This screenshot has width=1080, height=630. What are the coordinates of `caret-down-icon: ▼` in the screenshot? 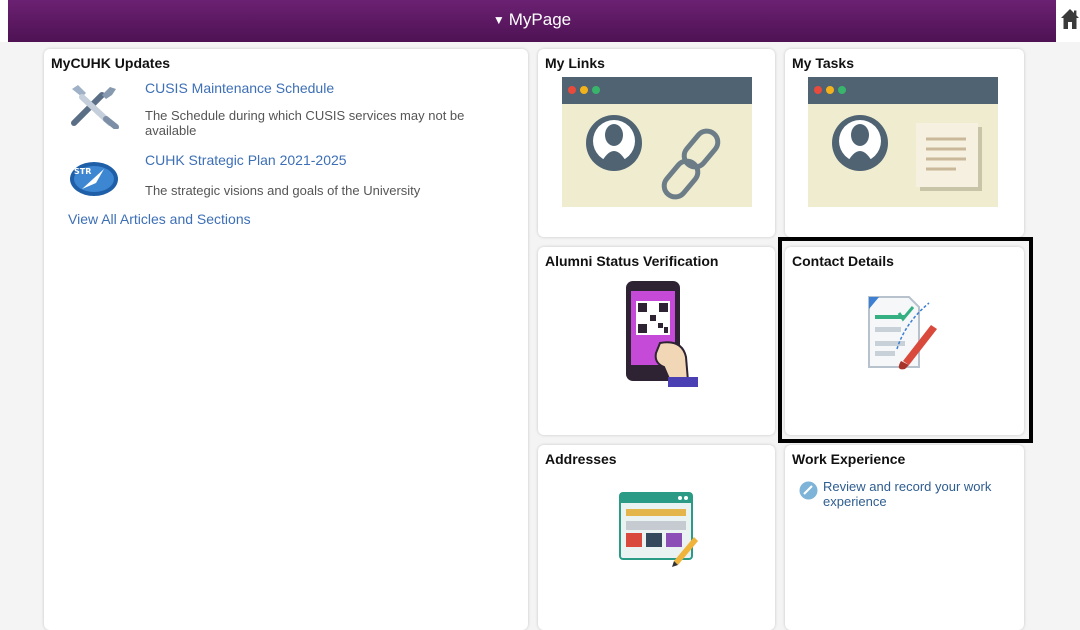 It's located at (498, 20).